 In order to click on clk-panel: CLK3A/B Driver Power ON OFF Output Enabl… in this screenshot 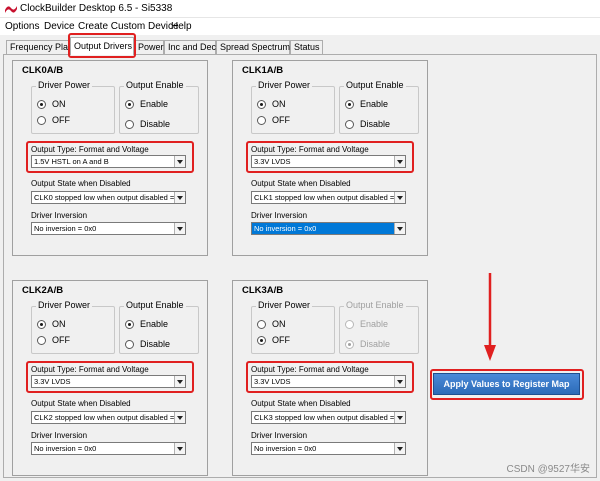, I will do `click(330, 378)`.